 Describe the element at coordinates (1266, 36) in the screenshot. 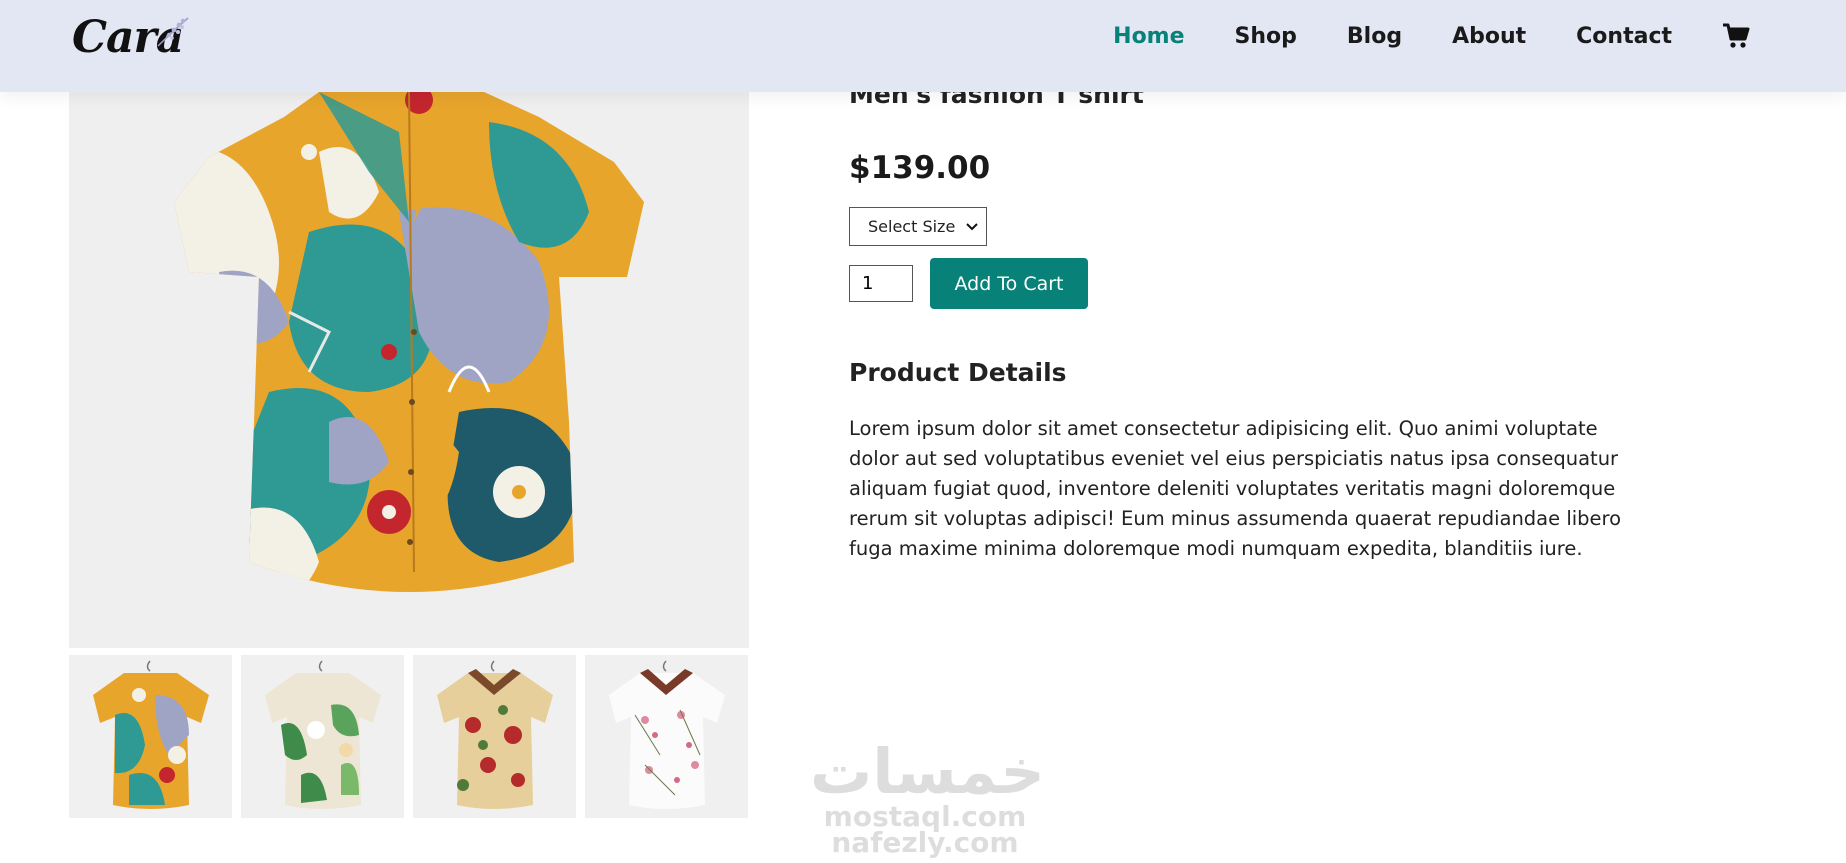

I see `nav-shop: Shop` at that location.